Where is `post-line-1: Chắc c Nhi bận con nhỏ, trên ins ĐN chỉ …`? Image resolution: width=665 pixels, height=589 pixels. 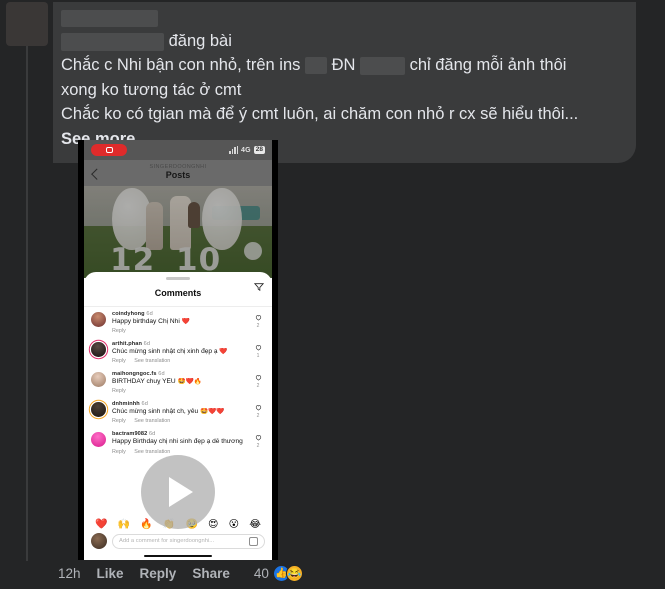 post-line-1: Chắc c Nhi bận con nhỏ, trên ins ĐN chỉ … is located at coordinates (341, 65).